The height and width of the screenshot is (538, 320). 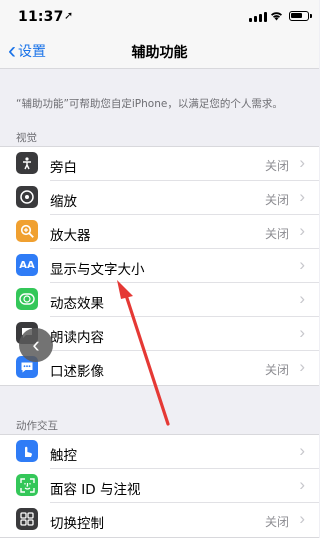 What do you see at coordinates (143, 353) in the screenshot?
I see `annotation-arrow` at bounding box center [143, 353].